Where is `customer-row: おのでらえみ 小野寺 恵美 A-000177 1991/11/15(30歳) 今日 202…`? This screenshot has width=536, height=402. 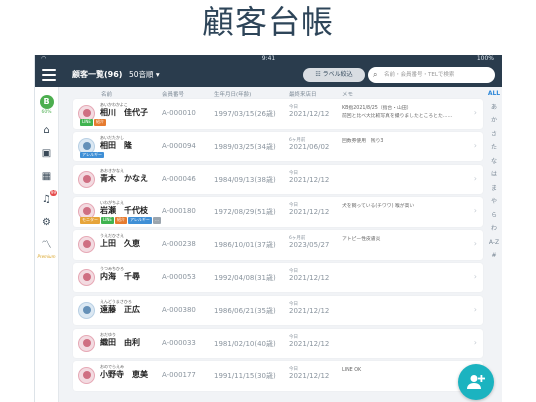
customer-row: おのでらえみ 小野寺 恵美 A-000177 1991/11/15(30歳) 今日 202… is located at coordinates (278, 376).